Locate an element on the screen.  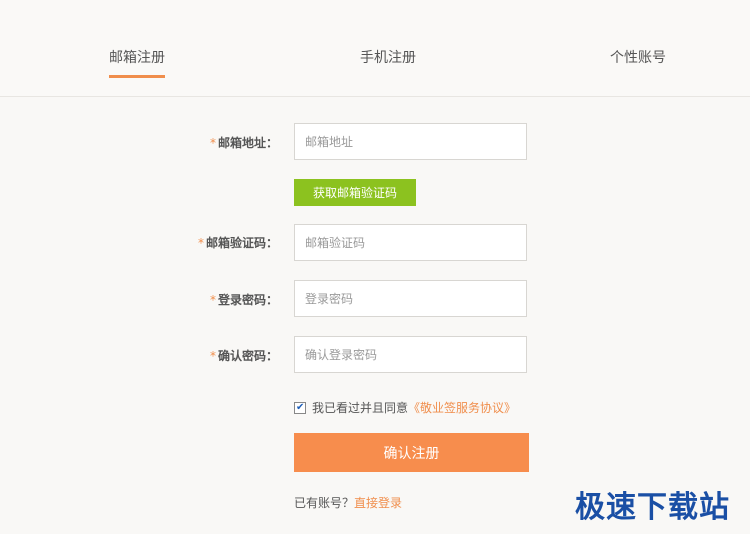
confirm-register-button: 确认注册 is located at coordinates (411, 452).